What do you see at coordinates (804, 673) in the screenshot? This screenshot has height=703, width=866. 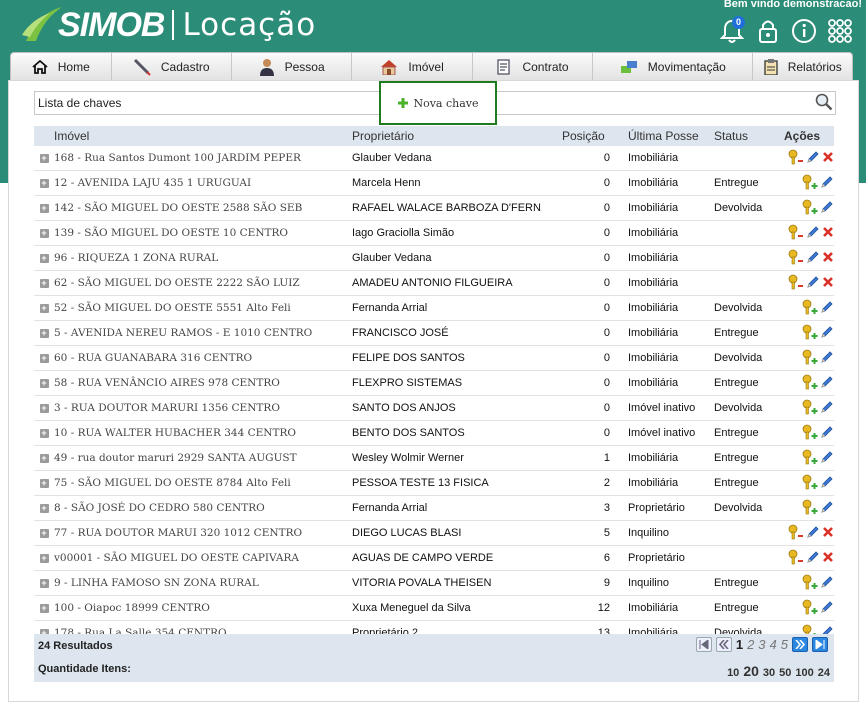 I see `page-size-100: 100` at bounding box center [804, 673].